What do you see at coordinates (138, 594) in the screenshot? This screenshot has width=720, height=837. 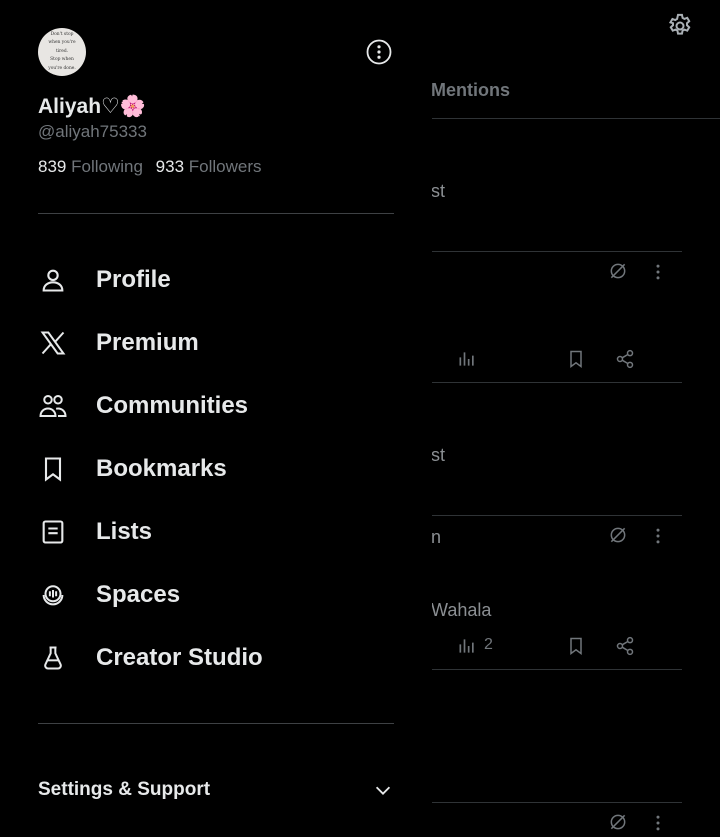 I see `menu-item-label: Spaces` at bounding box center [138, 594].